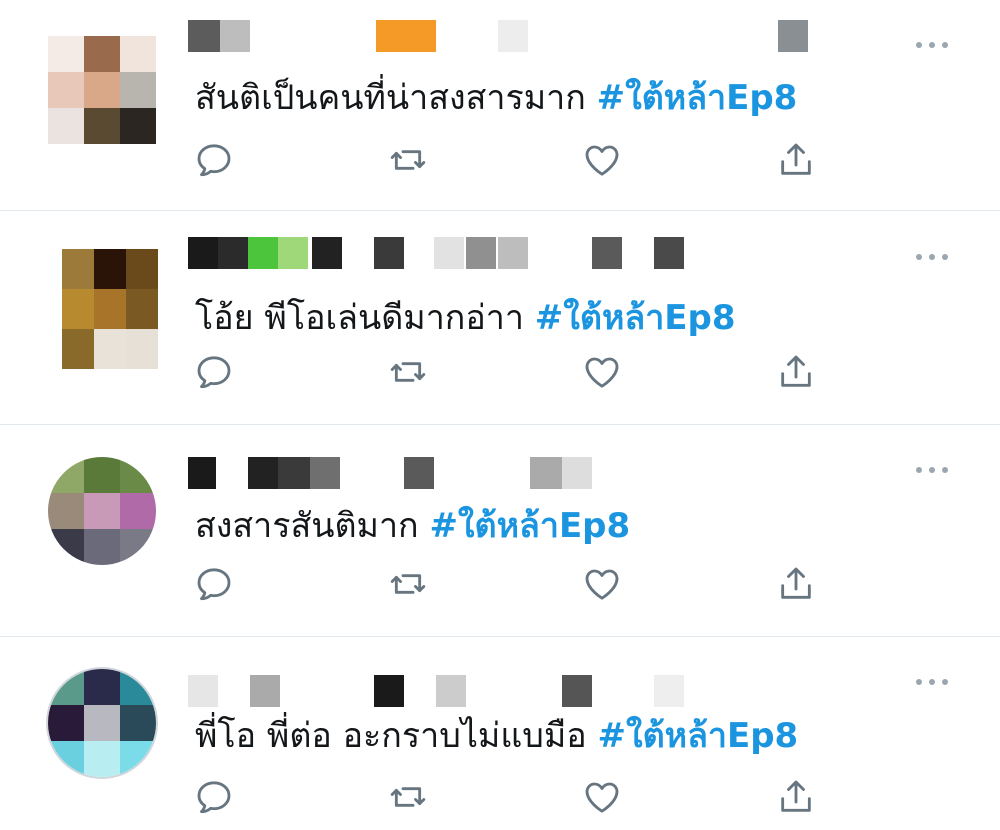 The height and width of the screenshot is (830, 1000). What do you see at coordinates (365, 318) in the screenshot?
I see `tweet-body: โอ้ย พีโอเล่นดีมากอ่าา` at bounding box center [365, 318].